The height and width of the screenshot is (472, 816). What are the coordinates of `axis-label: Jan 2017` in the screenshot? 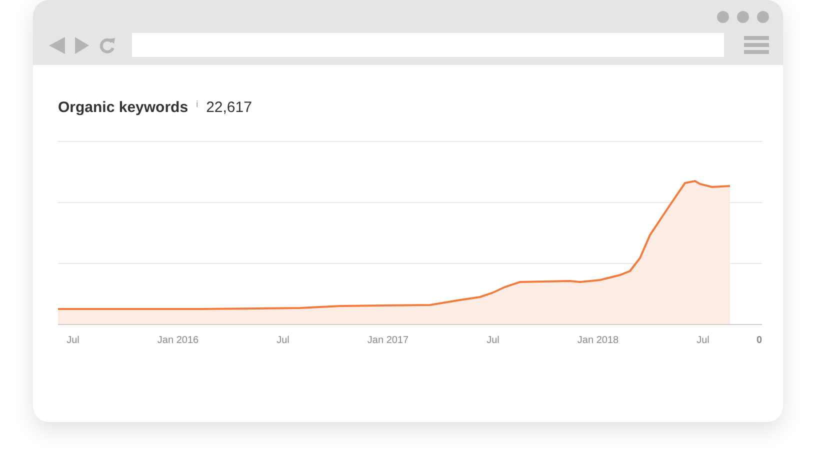 It's located at (388, 340).